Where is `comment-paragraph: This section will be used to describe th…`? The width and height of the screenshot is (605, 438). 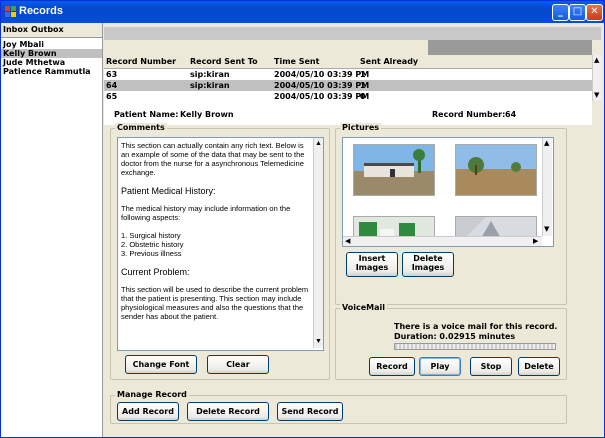
comment-paragraph: This section will be used to describe th… is located at coordinates (215, 303).